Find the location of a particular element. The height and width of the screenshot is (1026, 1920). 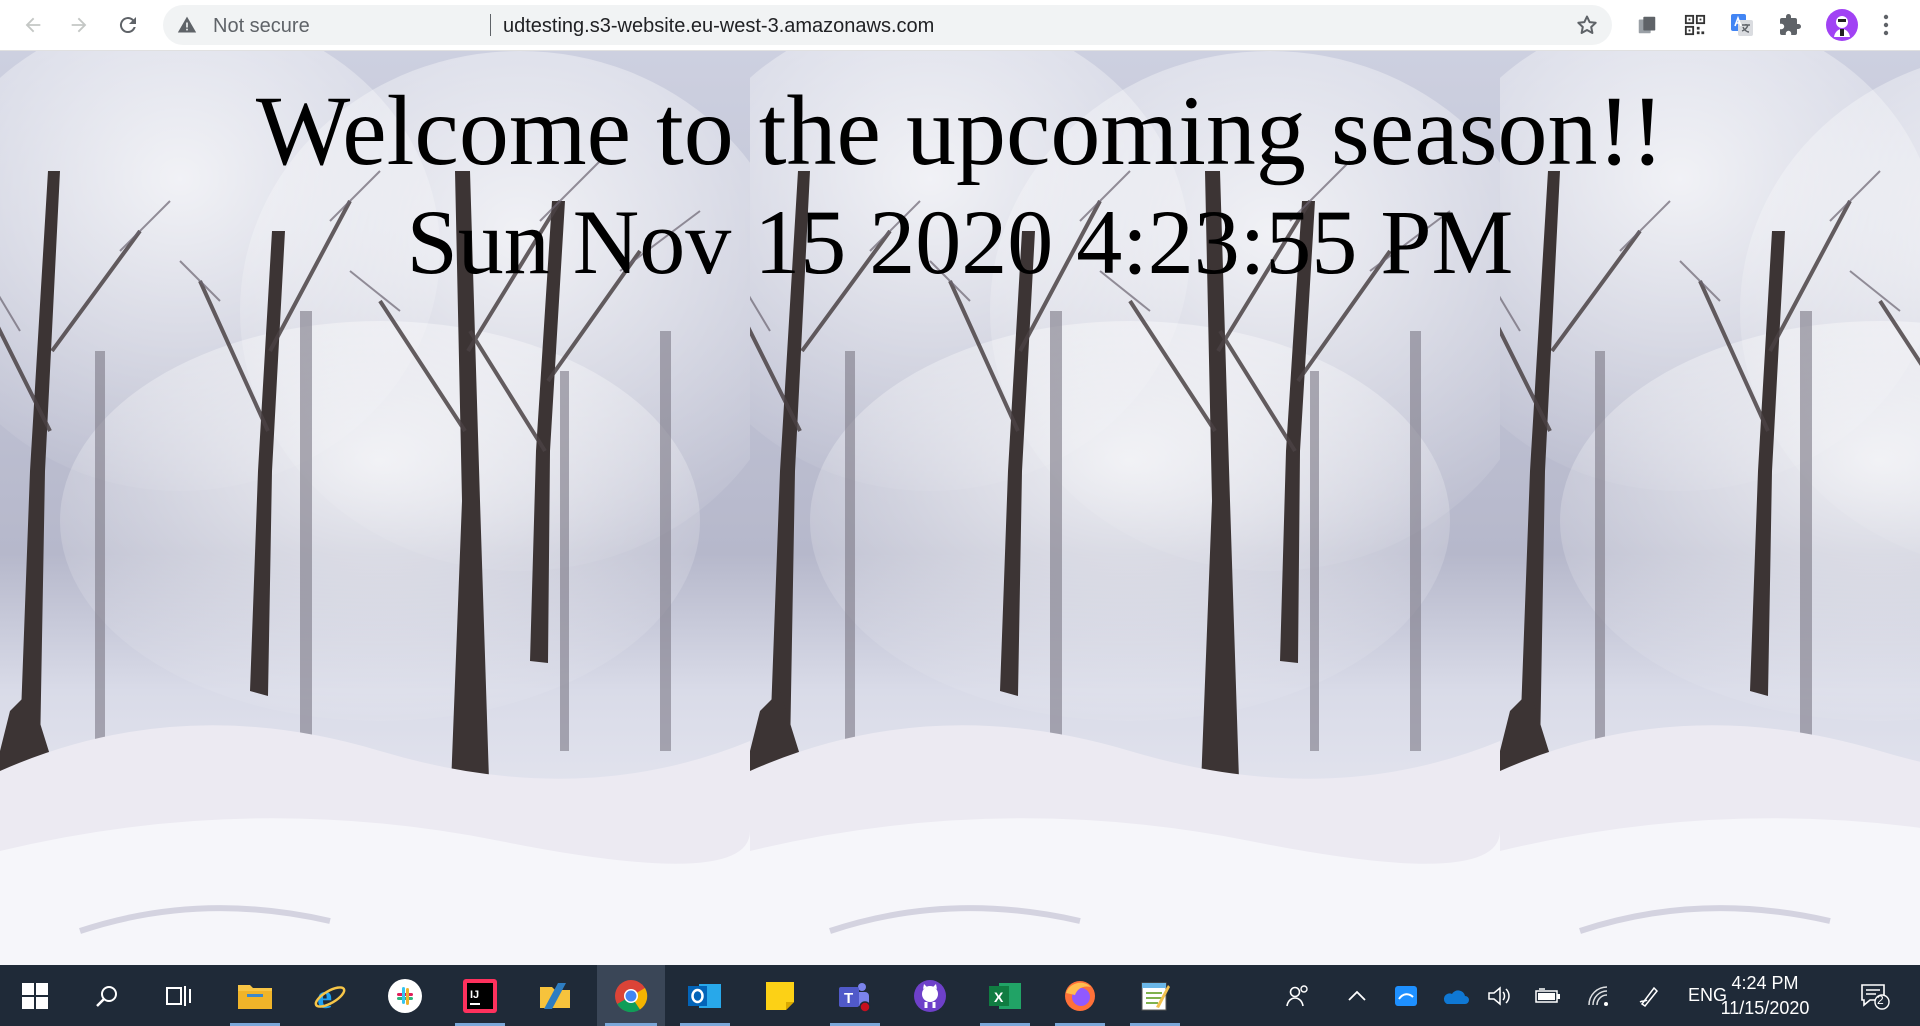

taskbar-internet-explorer: e is located at coordinates (330, 995).